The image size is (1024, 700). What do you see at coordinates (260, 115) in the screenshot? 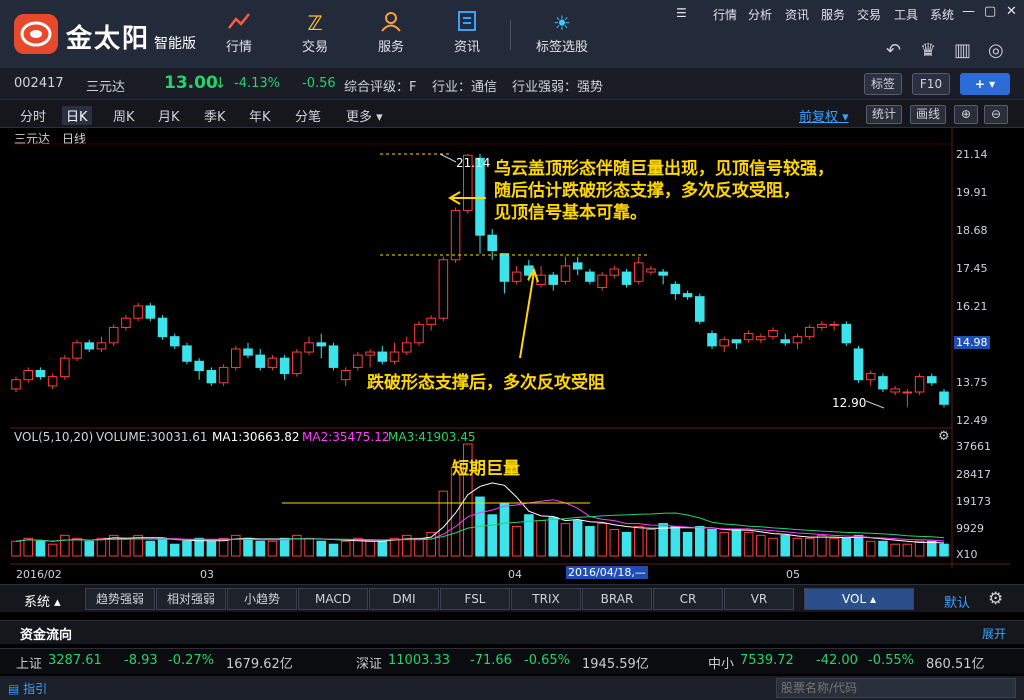
I see `tab-yearly: 年K` at bounding box center [260, 115].